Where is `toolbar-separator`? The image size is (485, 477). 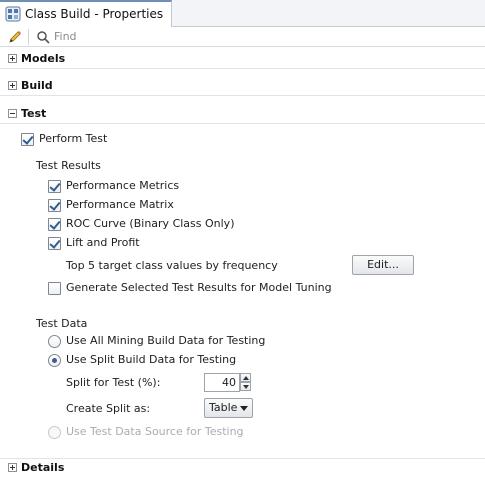 toolbar-separator is located at coordinates (28, 37).